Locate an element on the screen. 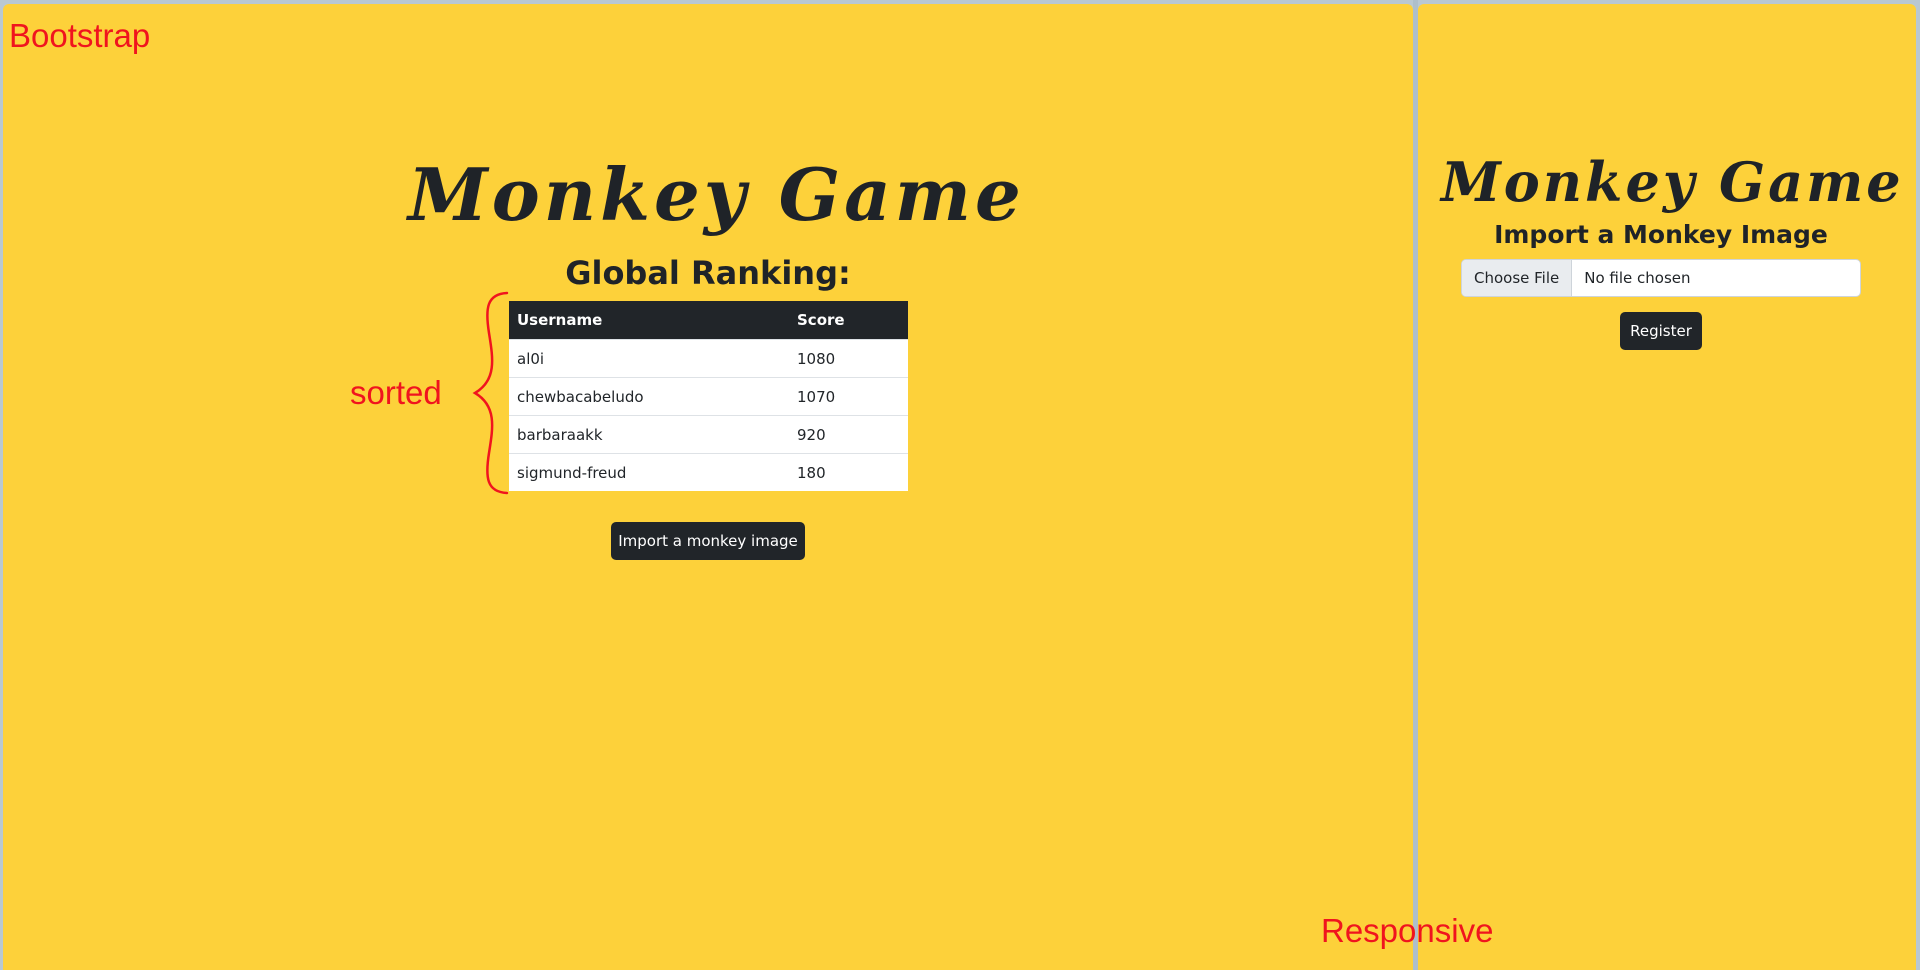 This screenshot has height=970, width=1920. score-cell: 920 is located at coordinates (848, 434).